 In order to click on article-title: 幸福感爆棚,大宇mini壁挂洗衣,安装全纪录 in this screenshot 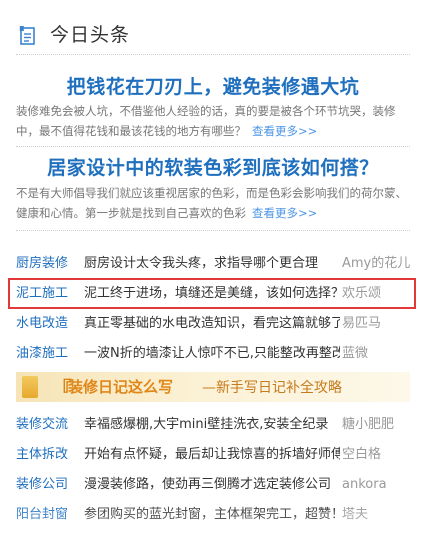, I will do `click(212, 425)`.